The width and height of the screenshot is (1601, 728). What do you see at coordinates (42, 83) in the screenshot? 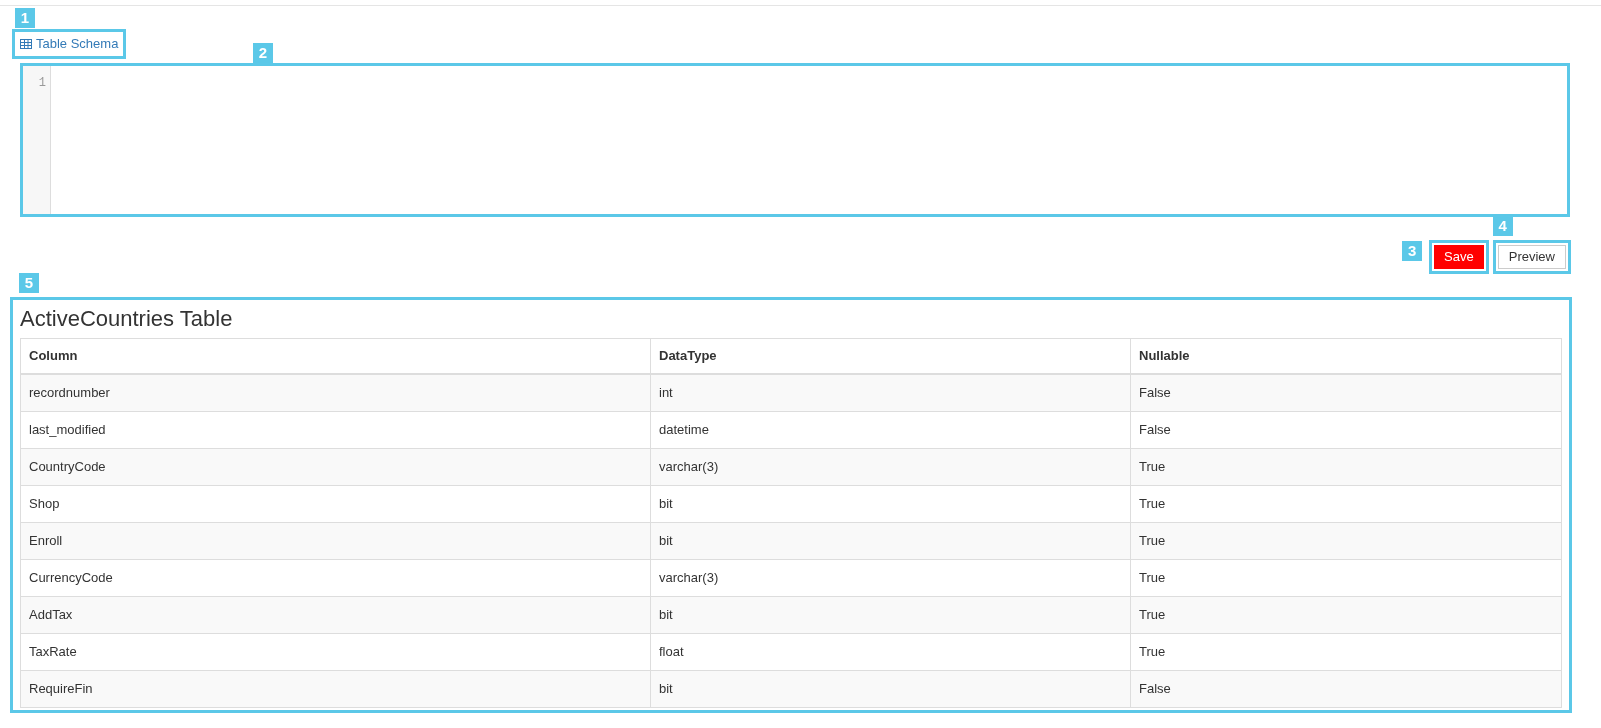
I see `line-number: 1` at bounding box center [42, 83].